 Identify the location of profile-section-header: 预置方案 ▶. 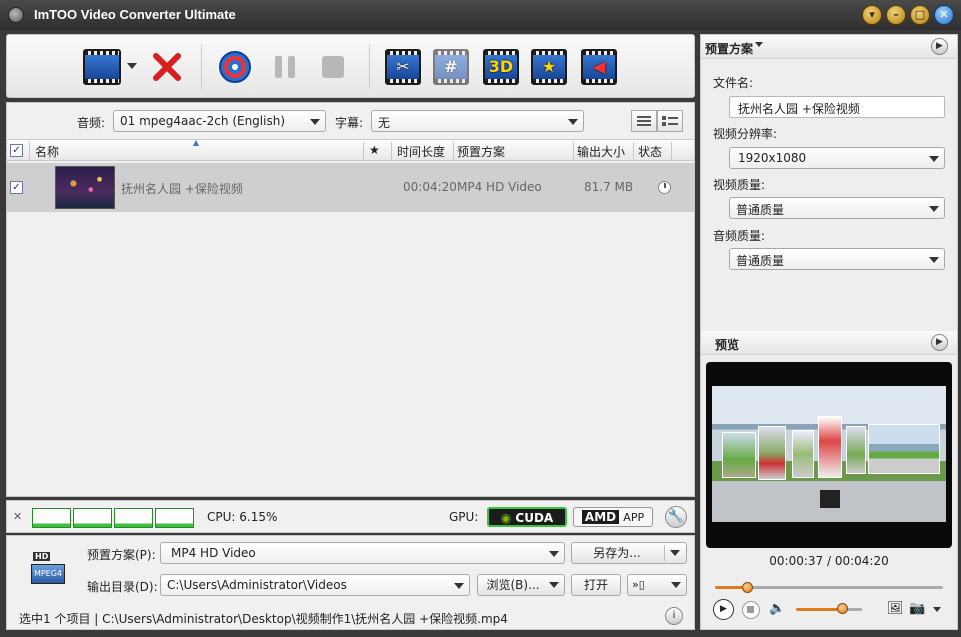
(829, 47).